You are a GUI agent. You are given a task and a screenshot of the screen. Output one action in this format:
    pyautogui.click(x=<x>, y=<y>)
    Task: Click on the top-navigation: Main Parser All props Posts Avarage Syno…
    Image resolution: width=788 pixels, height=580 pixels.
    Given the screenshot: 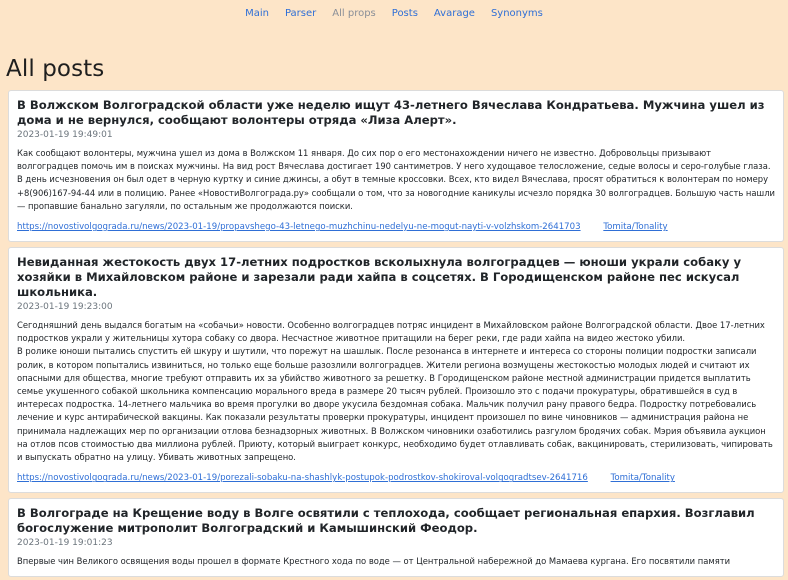 What is the action you would take?
    pyautogui.click(x=394, y=12)
    